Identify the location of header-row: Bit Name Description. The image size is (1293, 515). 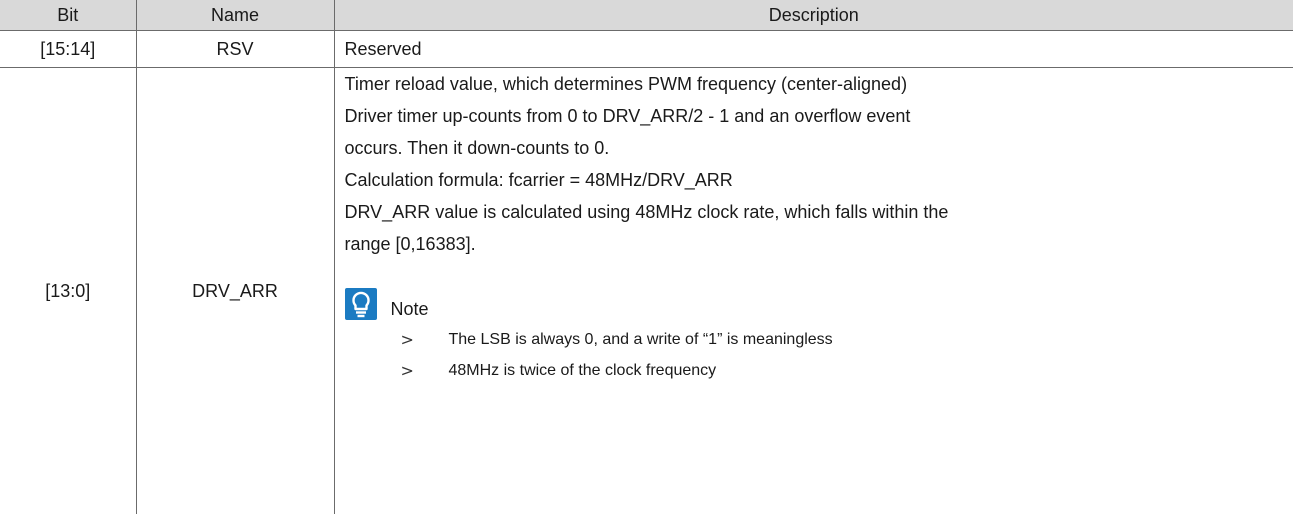
(646, 15).